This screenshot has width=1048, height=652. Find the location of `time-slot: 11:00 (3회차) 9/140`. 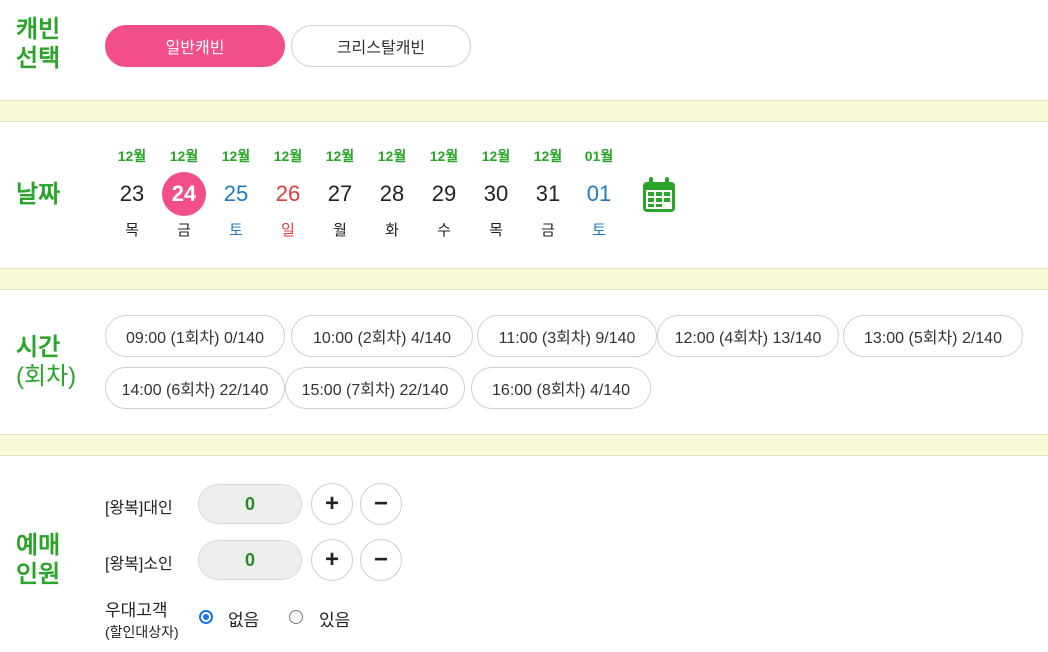

time-slot: 11:00 (3회차) 9/140 is located at coordinates (567, 336).